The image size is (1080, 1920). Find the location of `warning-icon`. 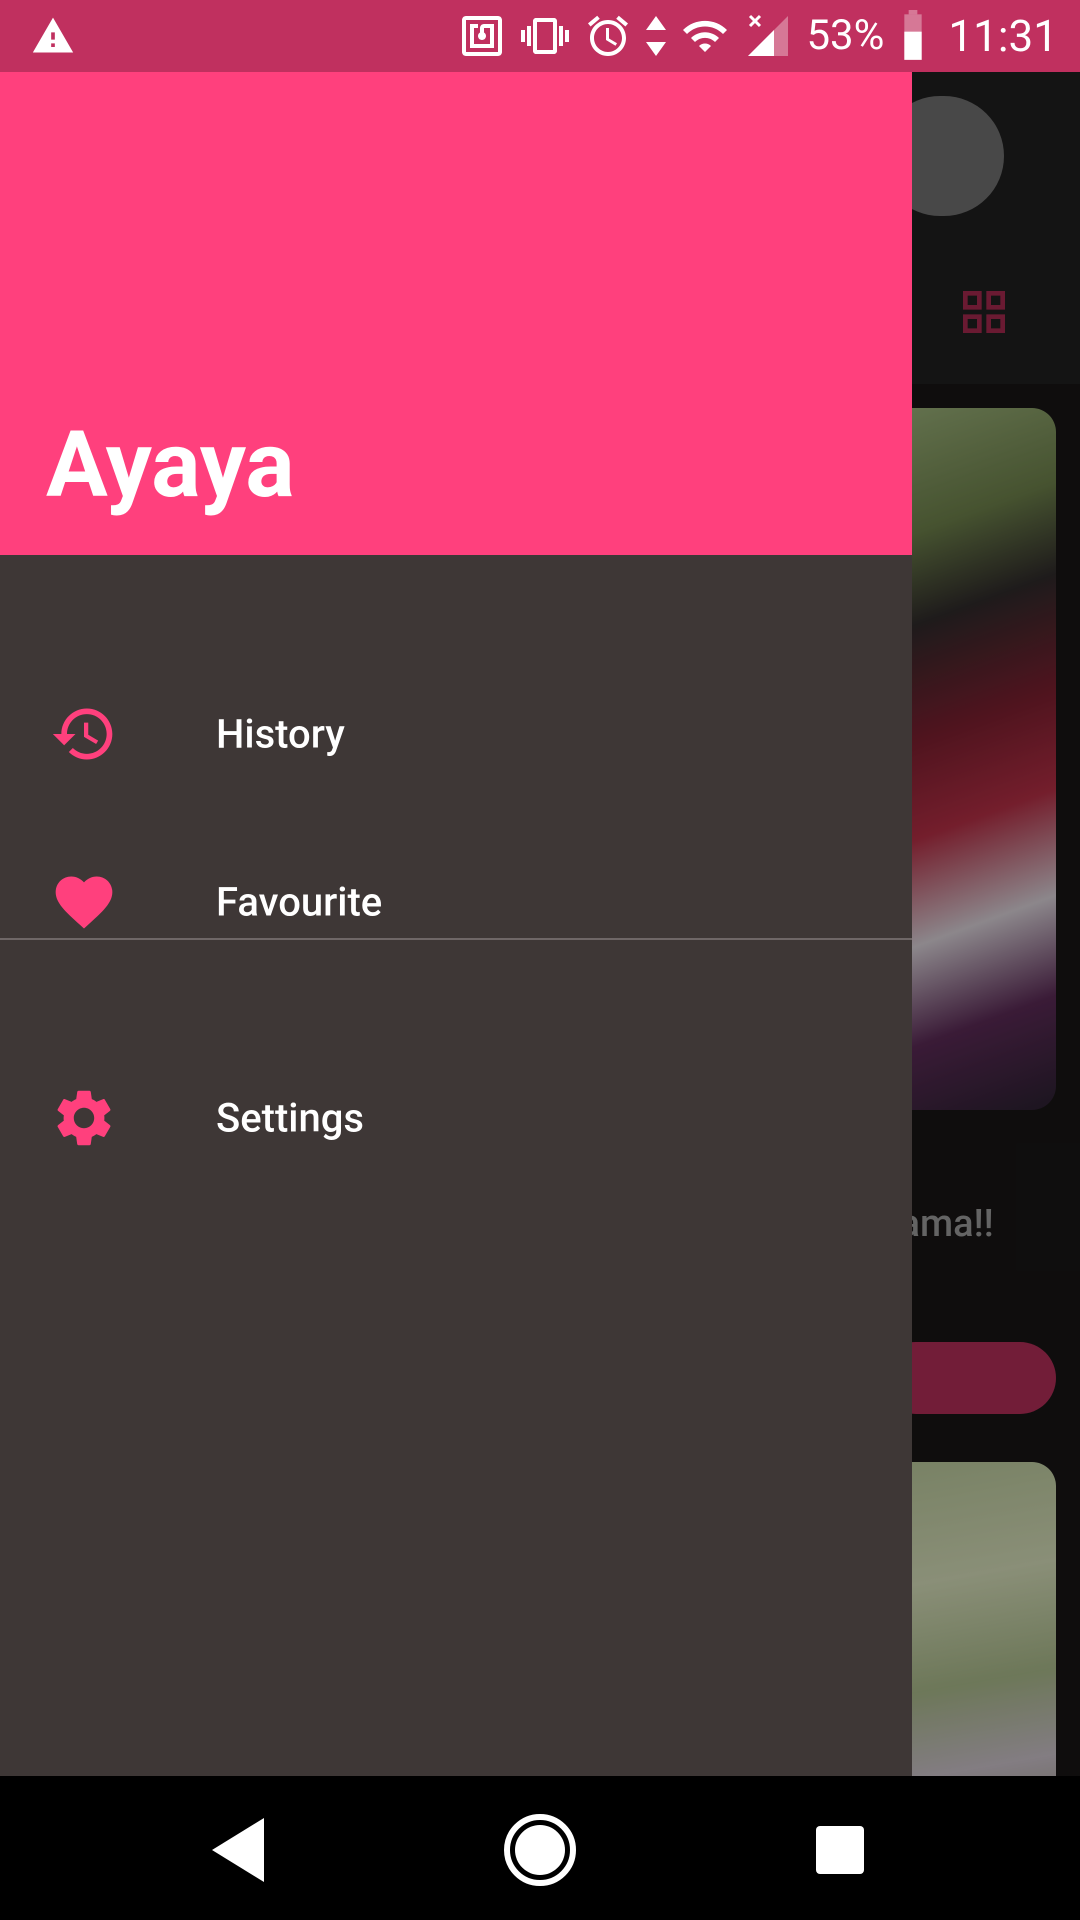

warning-icon is located at coordinates (53, 35).